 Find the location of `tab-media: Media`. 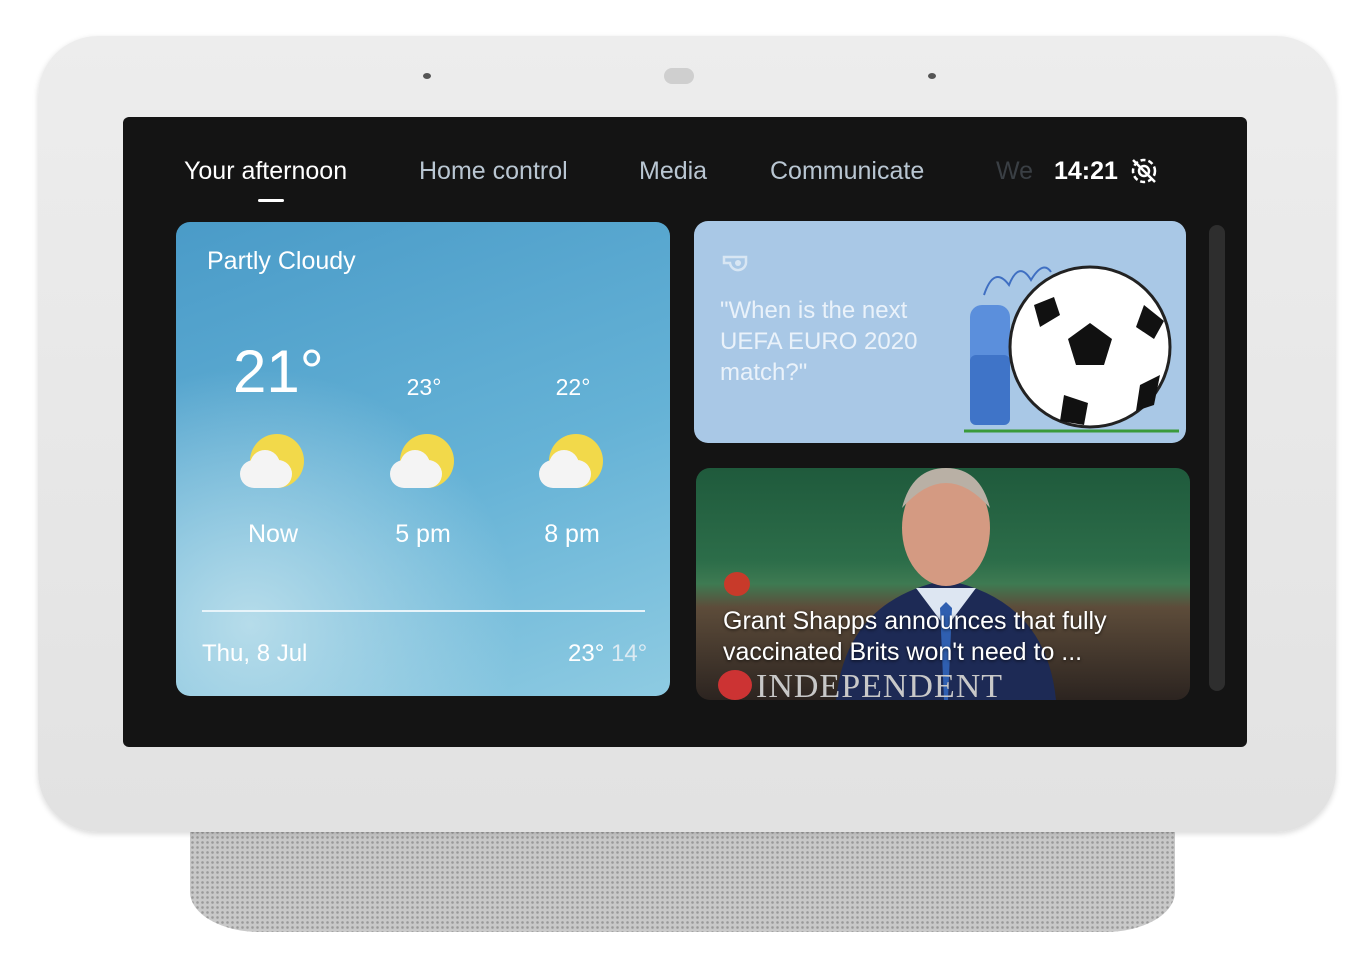

tab-media: Media is located at coordinates (673, 171).